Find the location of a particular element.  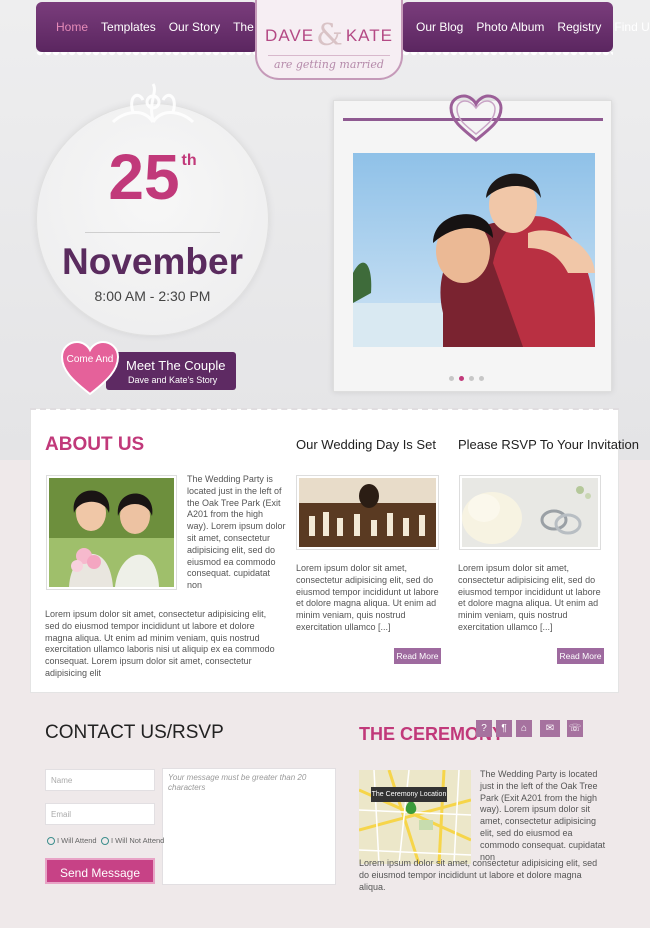

nav-left: Home Templates Our Story The Wedding is located at coordinates (170, 30).